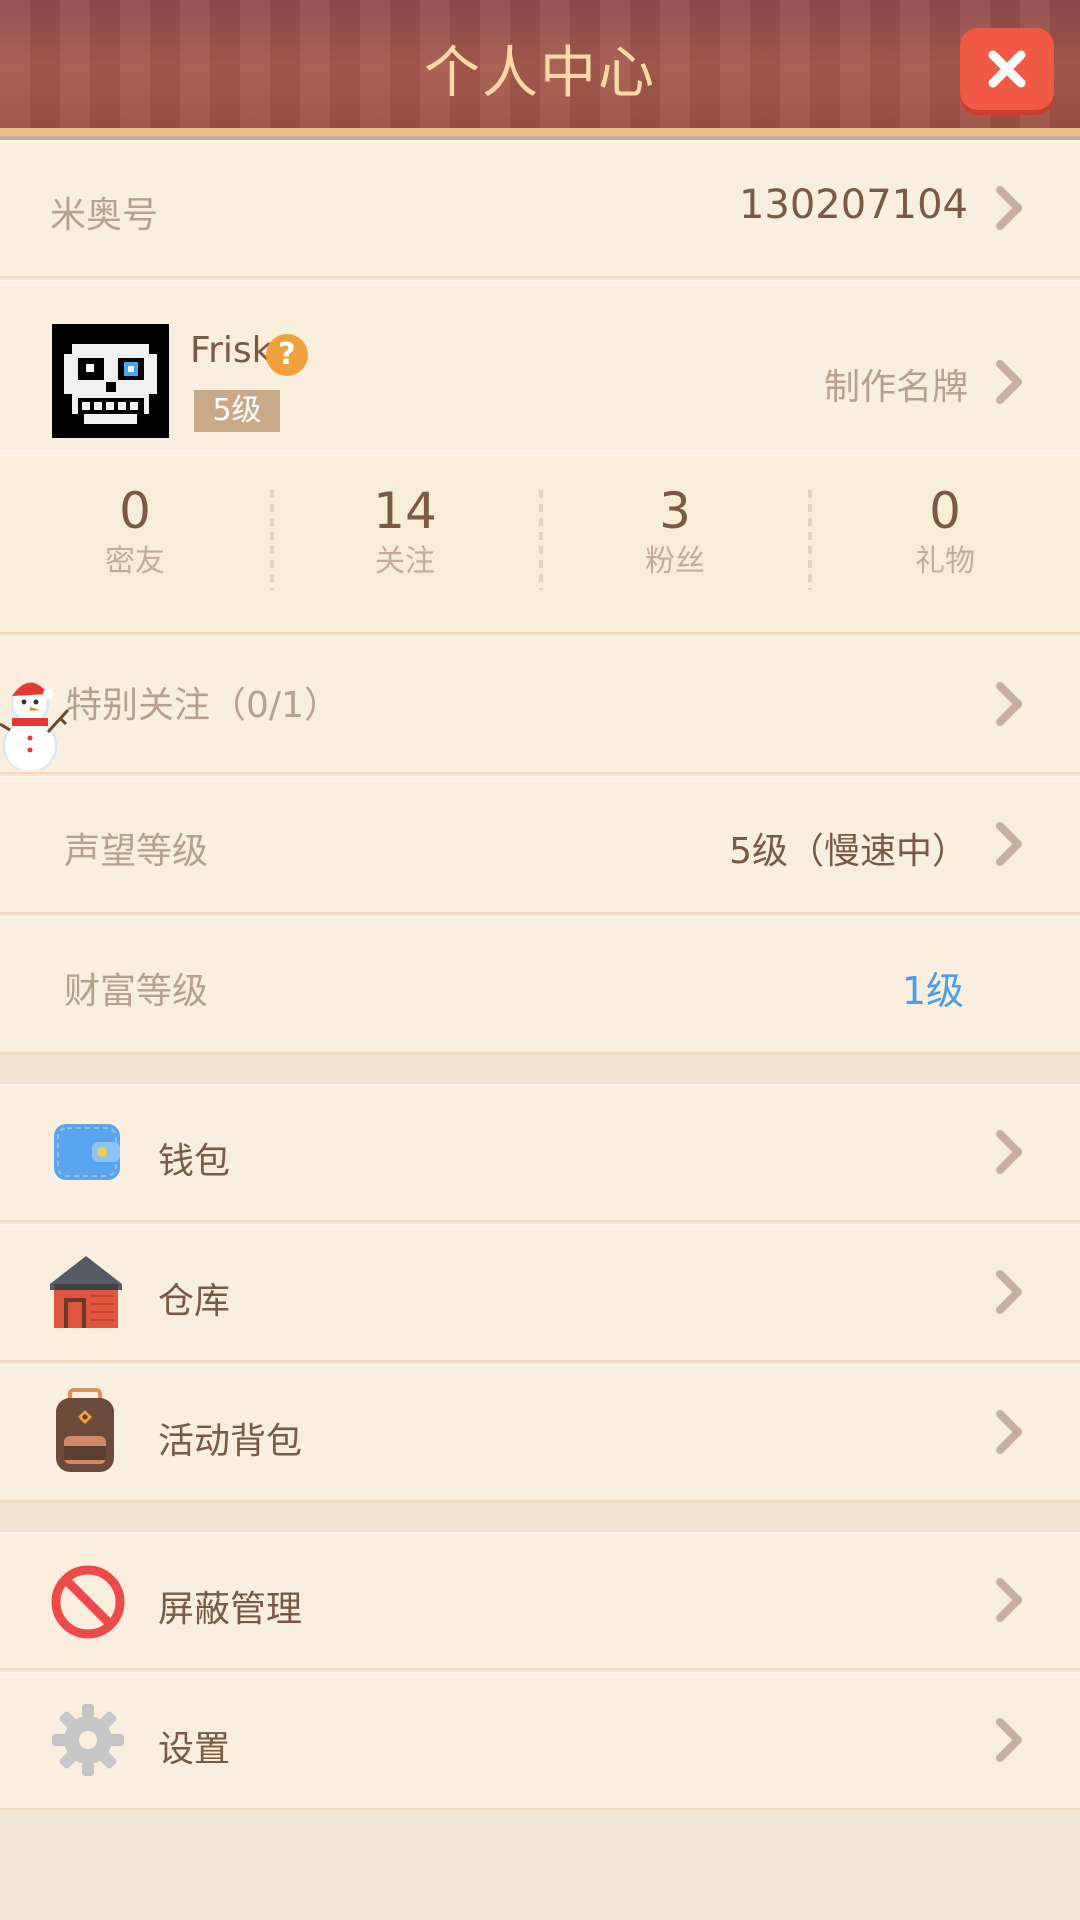 This screenshot has height=1920, width=1080. Describe the element at coordinates (540, 1433) in the screenshot. I see `menu-item-event-backpack: 活动背包` at that location.